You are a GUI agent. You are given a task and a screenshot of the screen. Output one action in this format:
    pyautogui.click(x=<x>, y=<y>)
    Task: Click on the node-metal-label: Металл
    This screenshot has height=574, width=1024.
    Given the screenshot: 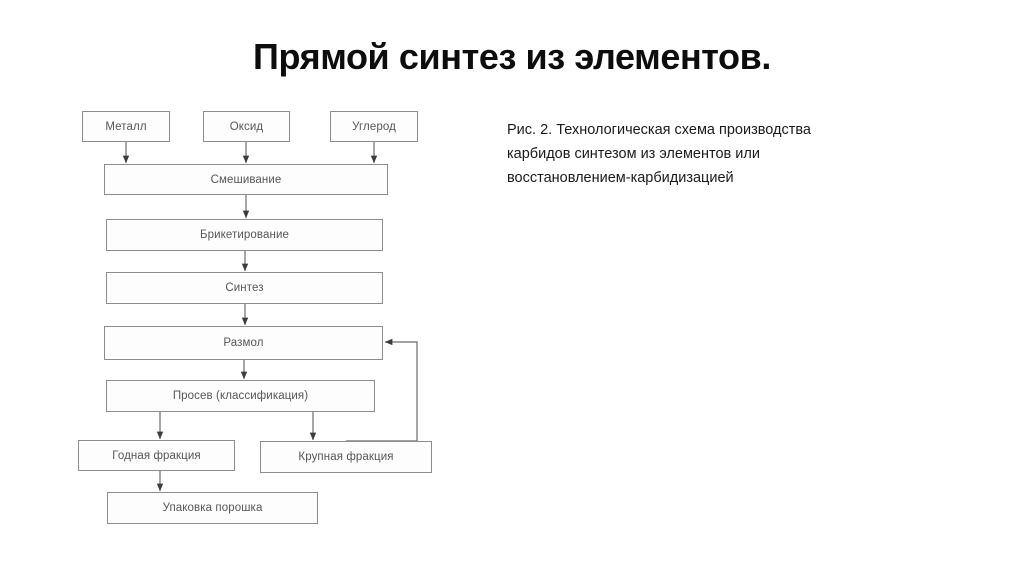 What is the action you would take?
    pyautogui.click(x=126, y=126)
    